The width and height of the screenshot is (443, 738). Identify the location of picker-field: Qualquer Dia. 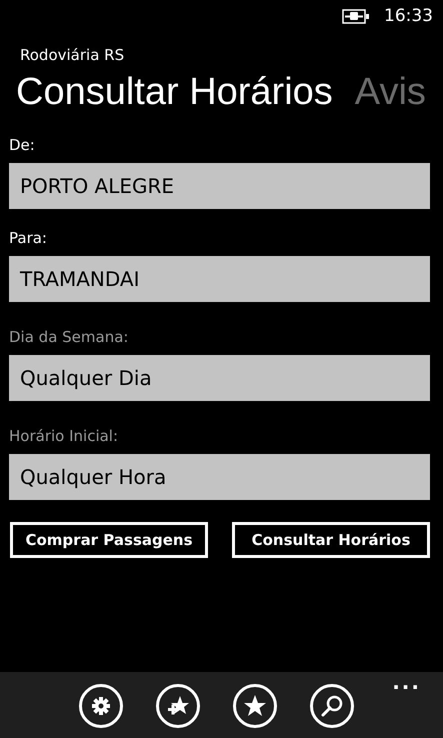
(219, 378).